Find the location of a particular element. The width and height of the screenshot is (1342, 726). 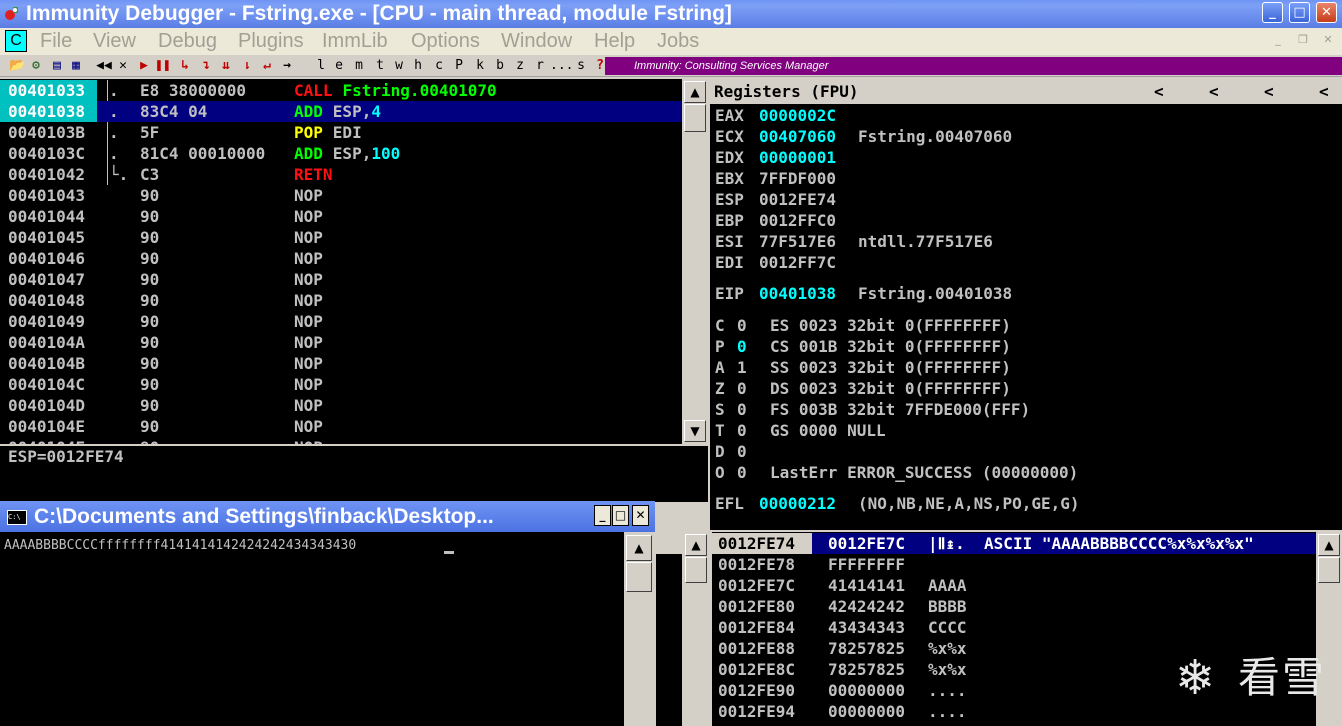

disasm-row: 0040103B. 5F POP EDI is located at coordinates (341, 132).